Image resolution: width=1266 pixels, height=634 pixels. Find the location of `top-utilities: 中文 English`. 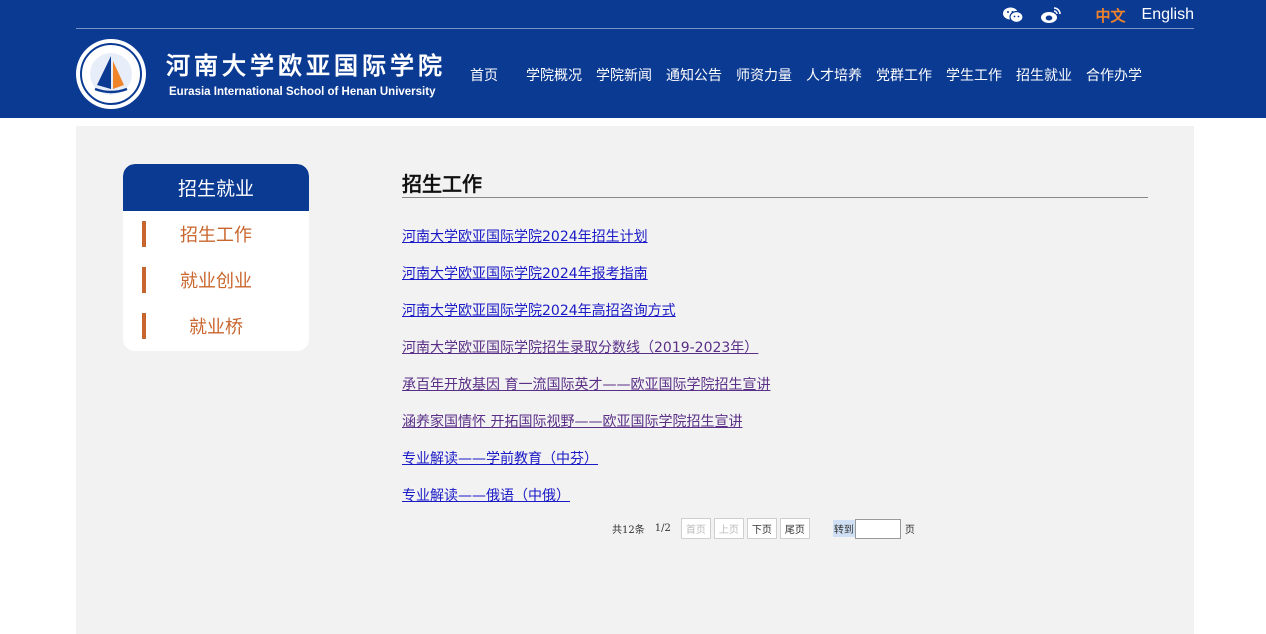

top-utilities: 中文 English is located at coordinates (1098, 15).